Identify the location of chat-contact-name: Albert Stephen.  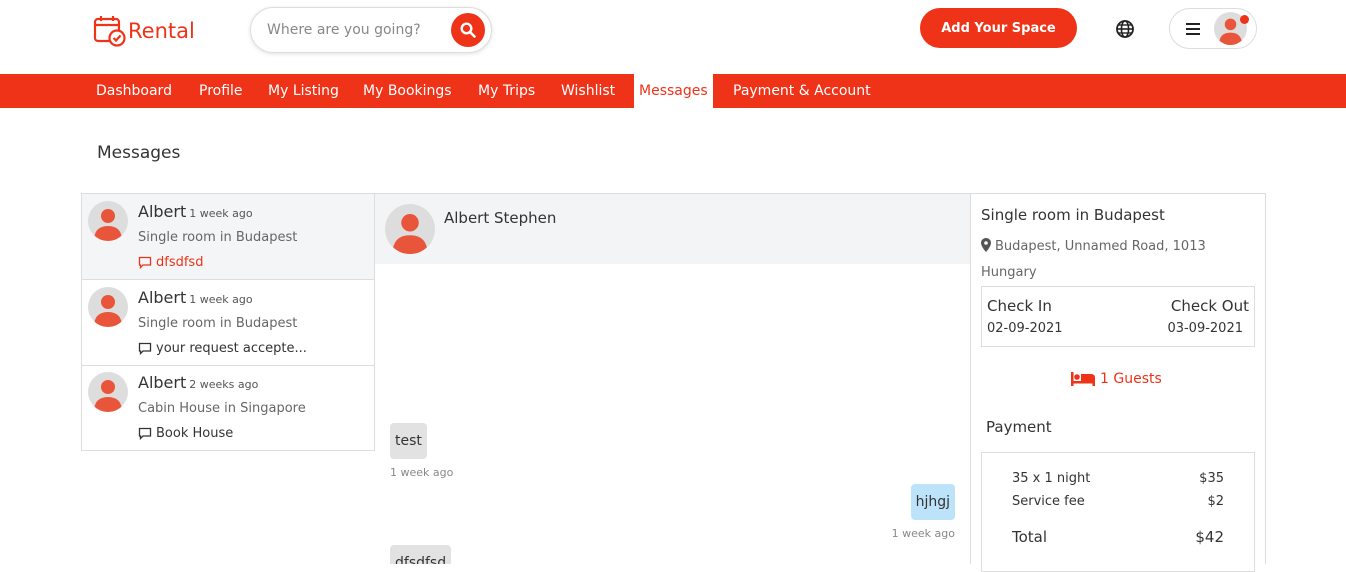
(500, 218).